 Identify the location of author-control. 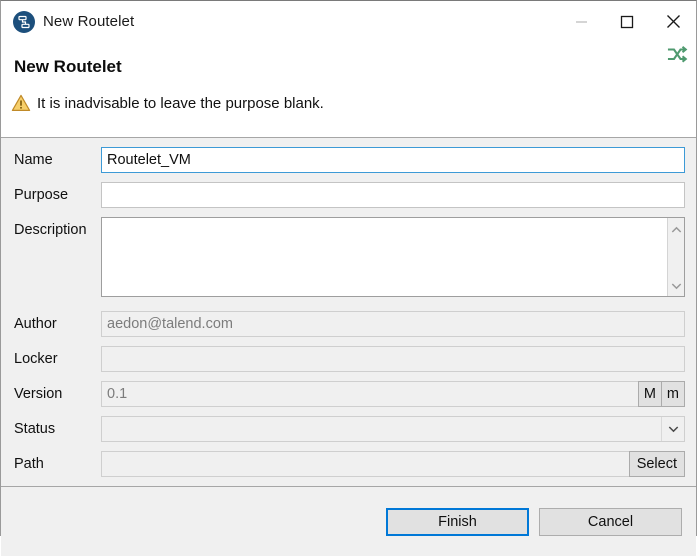
(393, 324).